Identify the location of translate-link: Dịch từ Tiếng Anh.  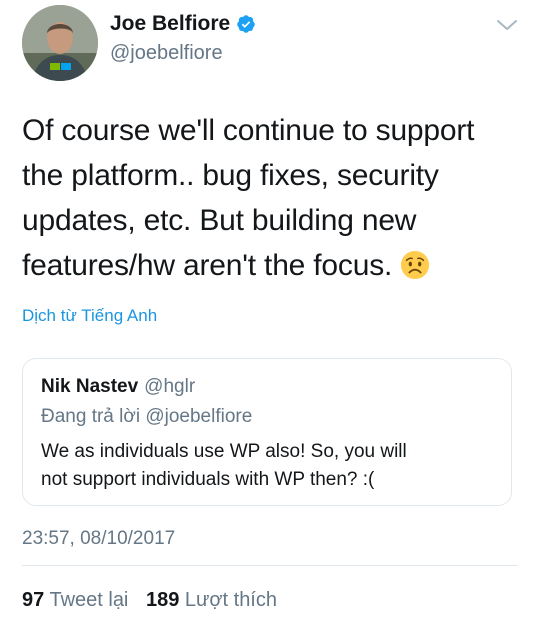
(89, 316).